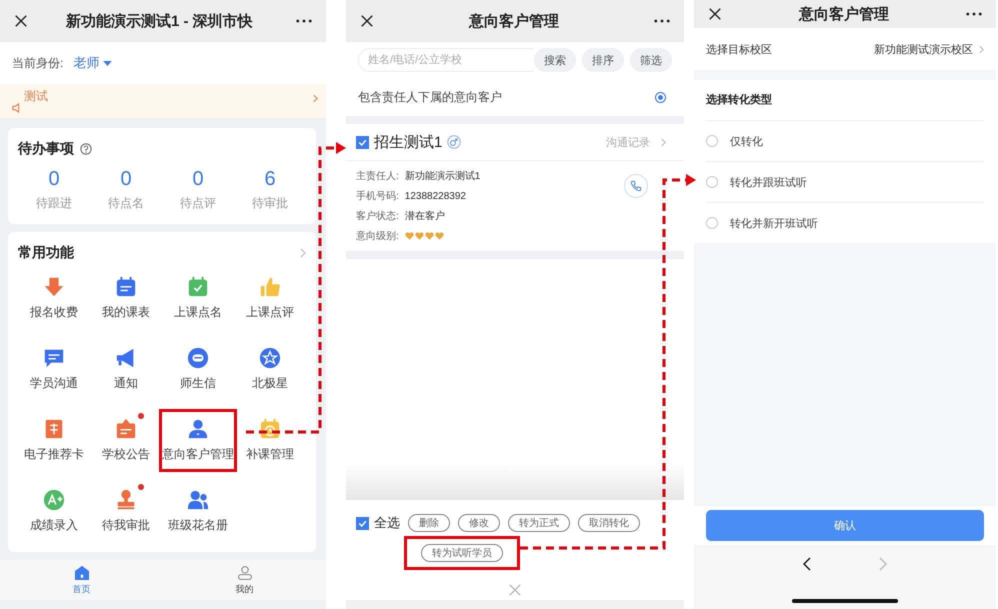 This screenshot has height=609, width=998. What do you see at coordinates (46, 253) in the screenshot?
I see `section-title: 常用功能` at bounding box center [46, 253].